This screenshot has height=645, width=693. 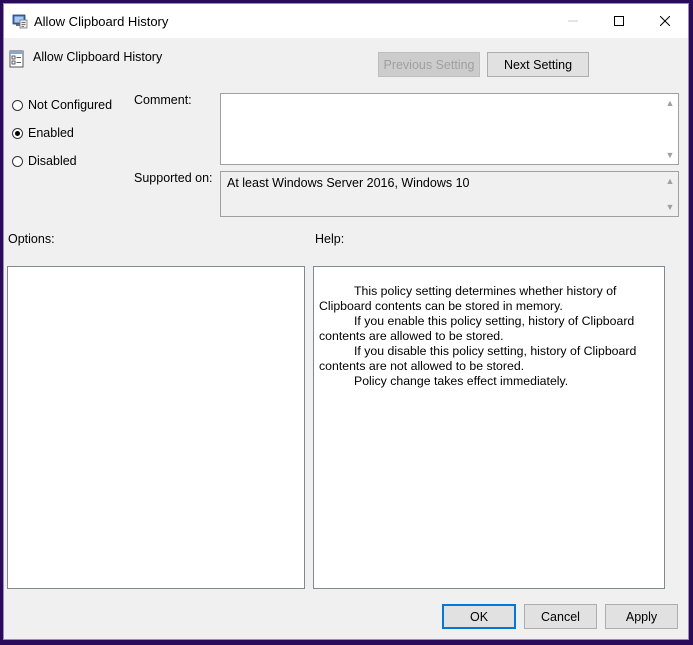 I want to click on minimize-icon, so click(x=573, y=21).